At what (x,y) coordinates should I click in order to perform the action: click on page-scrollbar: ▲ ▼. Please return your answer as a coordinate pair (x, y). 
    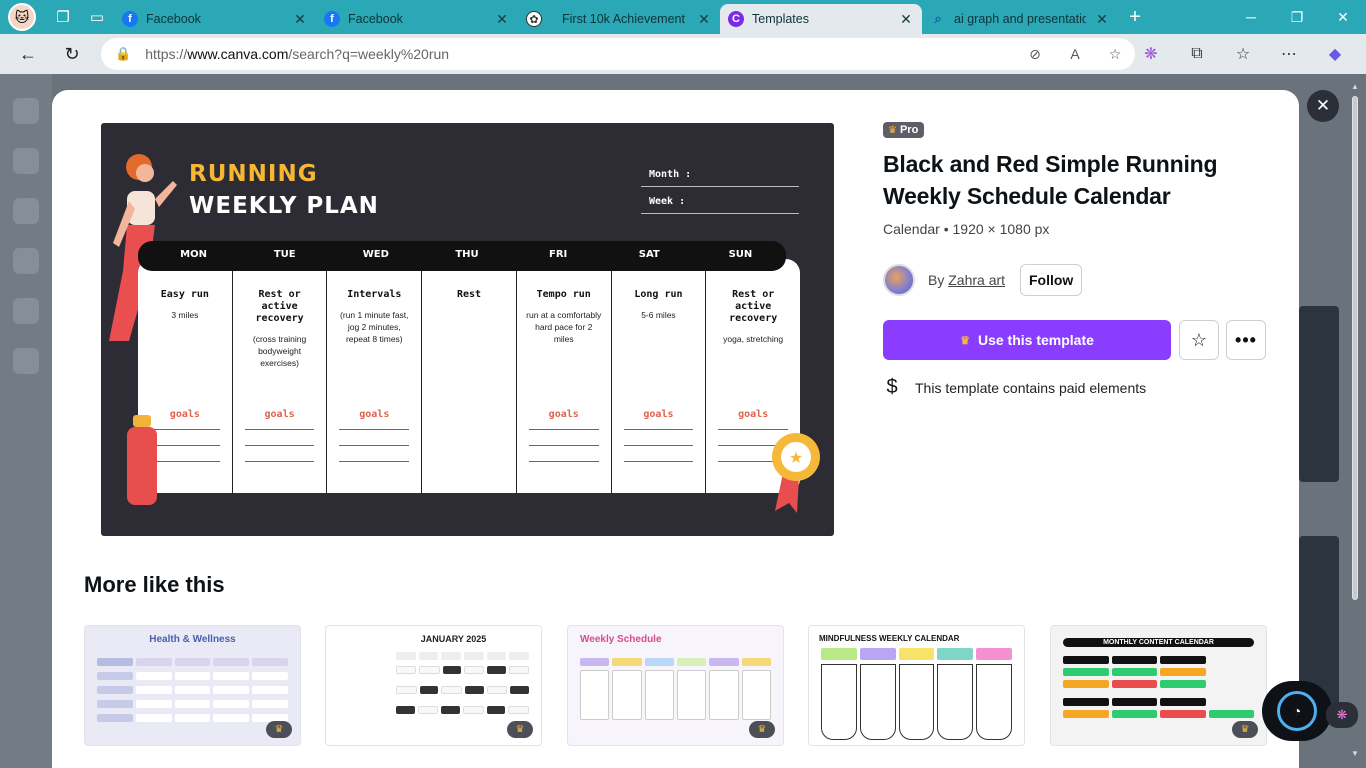
    Looking at the image, I should click on (1355, 420).